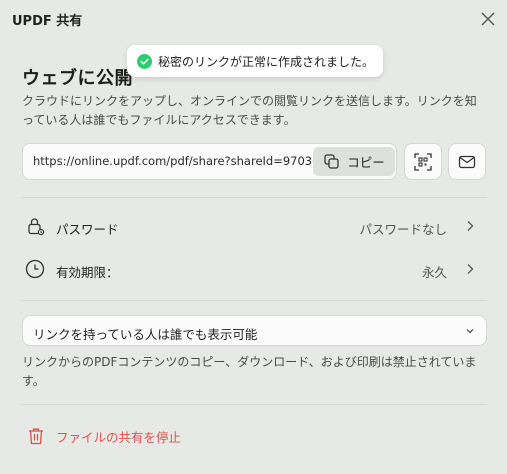 Image resolution: width=507 pixels, height=474 pixels. I want to click on mail-icon, so click(467, 161).